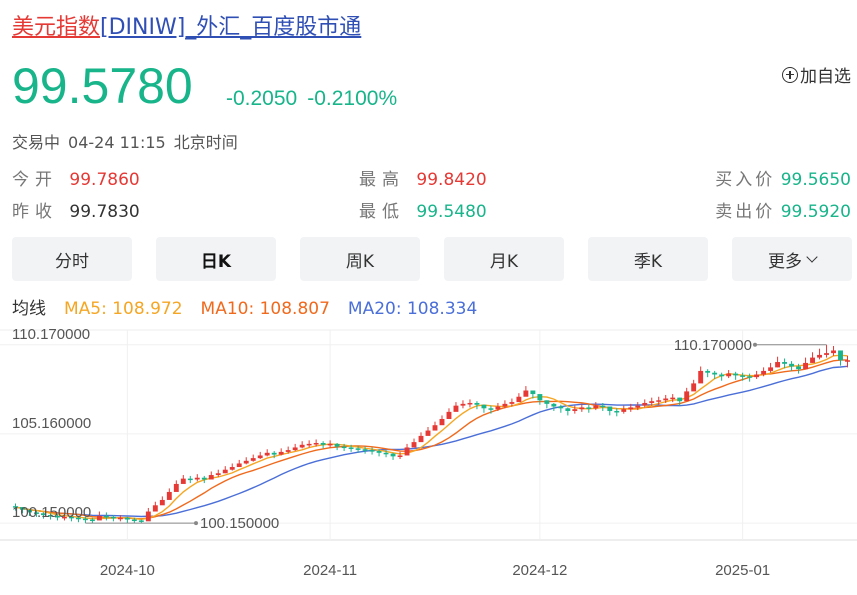 Image resolution: width=857 pixels, height=595 pixels. Describe the element at coordinates (265, 309) in the screenshot. I see `ma10-legend: MA10: 108.807` at that location.